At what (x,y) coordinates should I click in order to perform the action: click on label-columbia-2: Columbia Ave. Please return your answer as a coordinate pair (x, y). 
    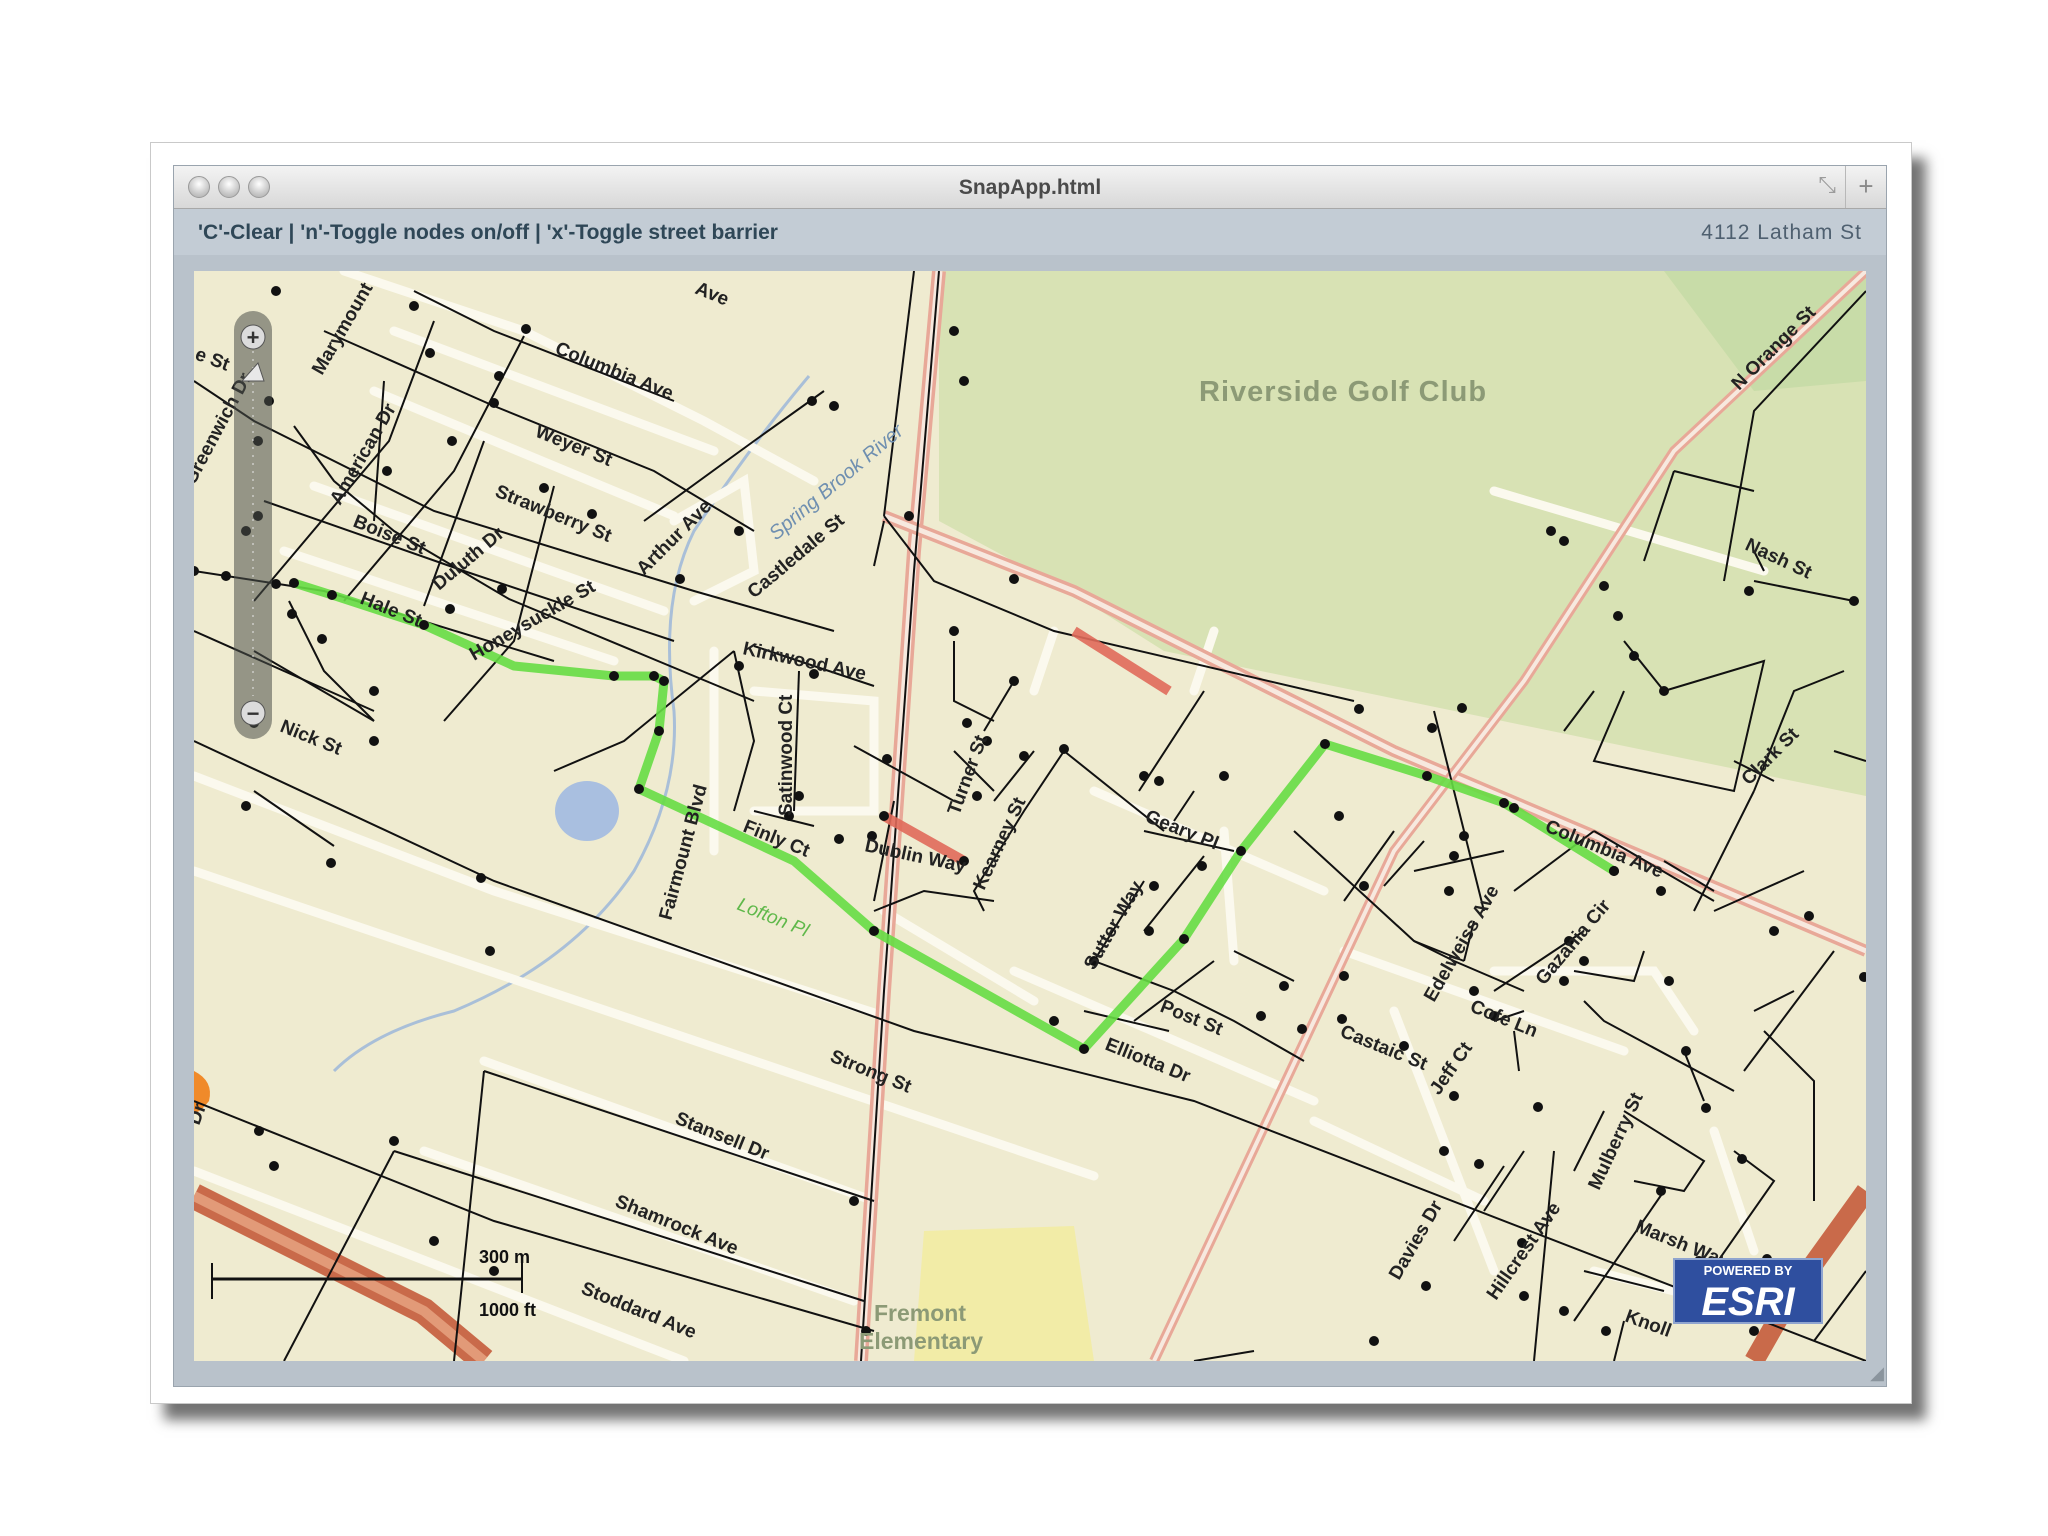
    Looking at the image, I should click on (1604, 849).